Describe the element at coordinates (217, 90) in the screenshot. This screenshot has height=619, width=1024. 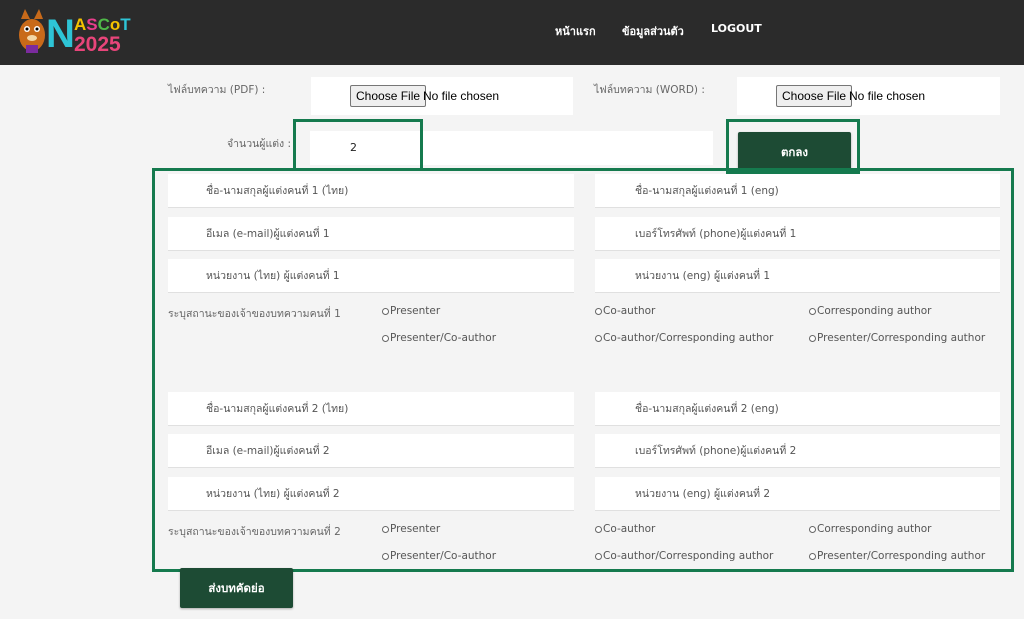
I see `pdf-file-label: ไฟล์บทความ (PDF) :` at that location.